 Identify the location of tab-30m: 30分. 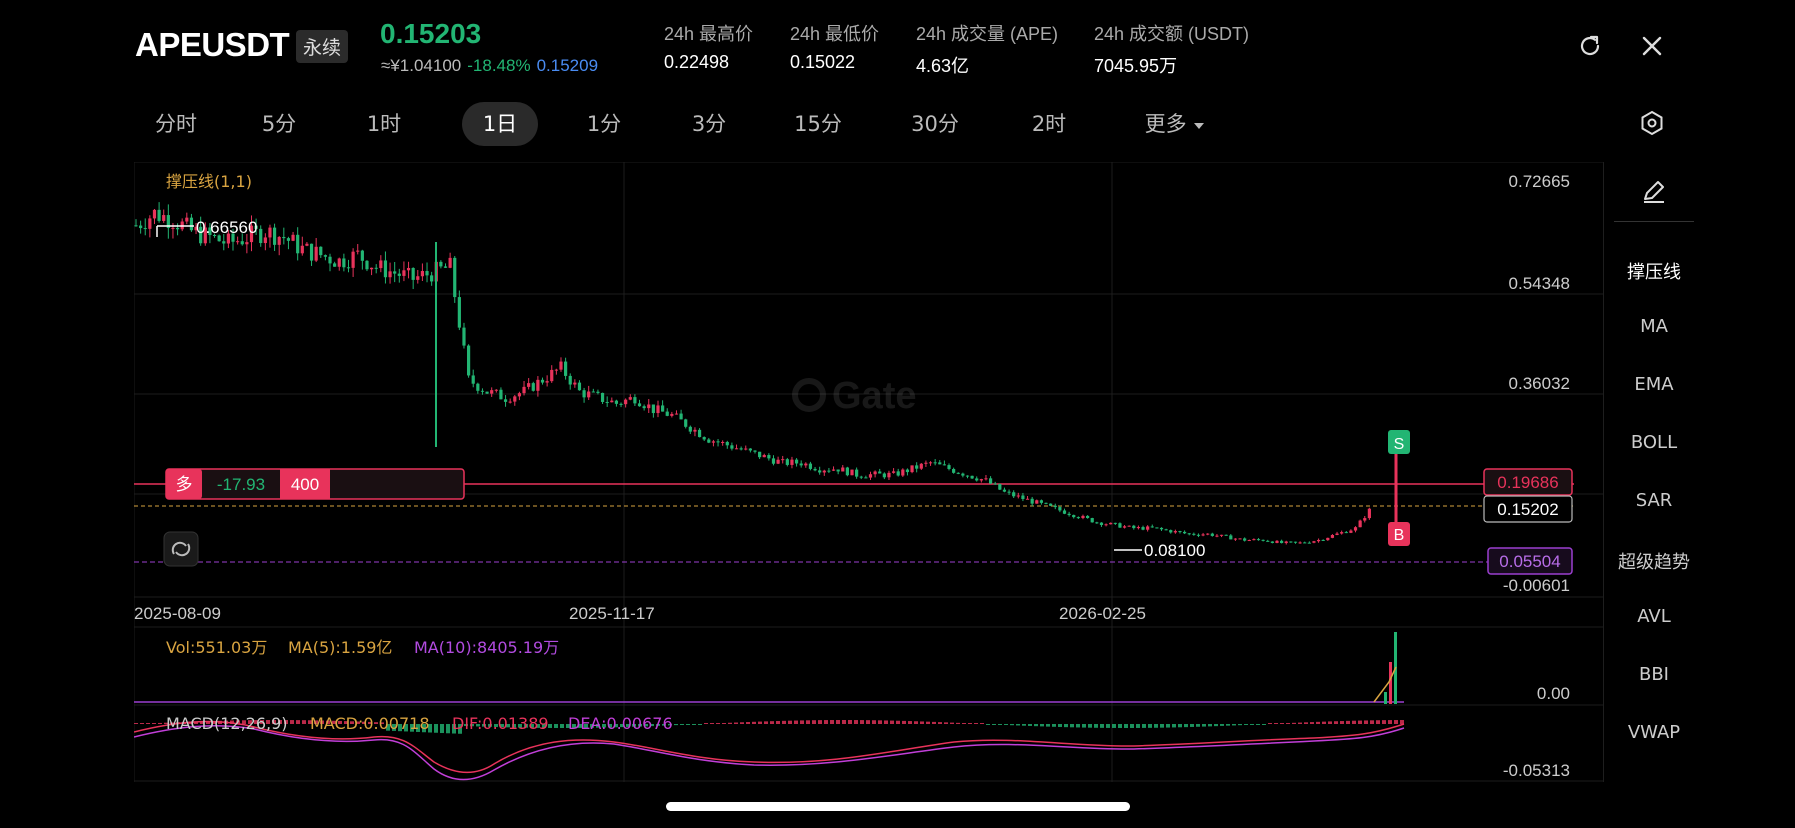
(935, 124).